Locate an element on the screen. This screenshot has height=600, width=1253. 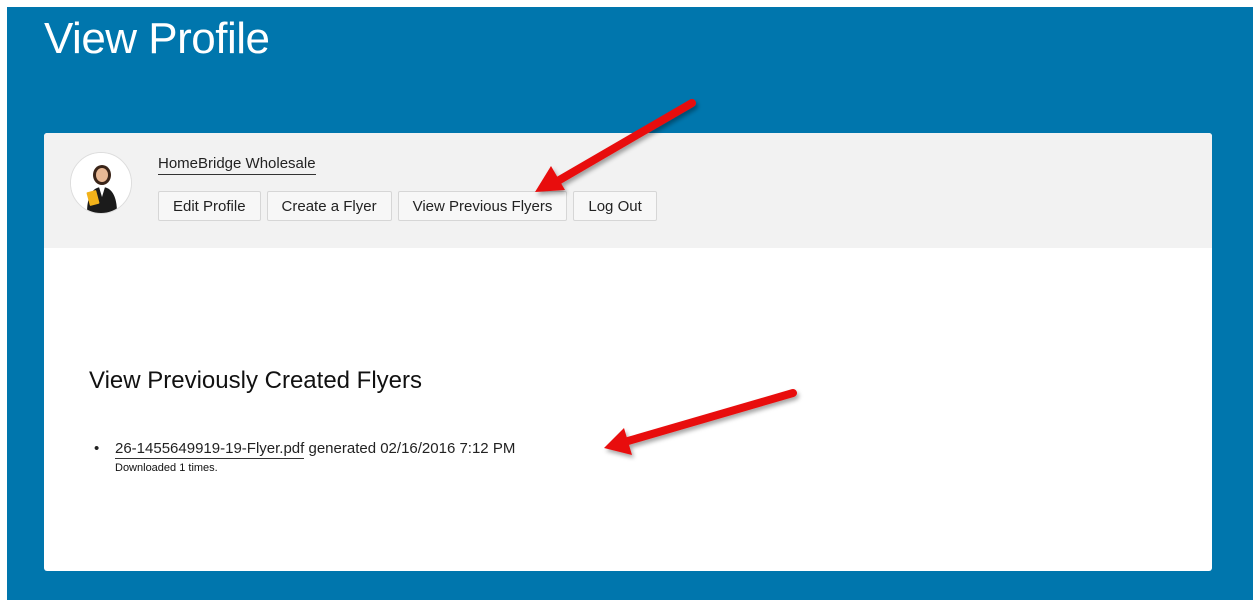
company-name-link: HomeBridge Wholesale is located at coordinates (237, 165).